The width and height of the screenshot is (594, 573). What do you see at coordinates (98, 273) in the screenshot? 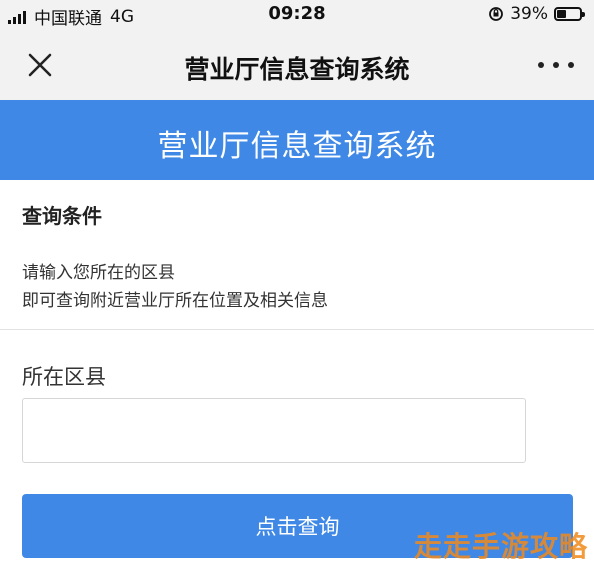
I see `conditions-instruction-1: 请输入您所在的区县` at bounding box center [98, 273].